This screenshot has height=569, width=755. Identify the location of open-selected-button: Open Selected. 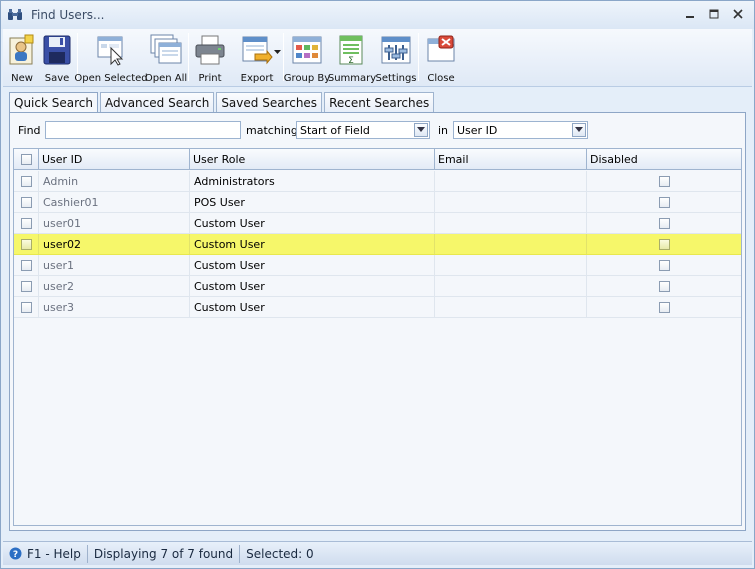
(111, 57).